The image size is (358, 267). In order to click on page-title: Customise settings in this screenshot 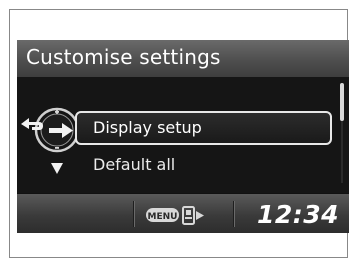, I will do `click(123, 57)`.